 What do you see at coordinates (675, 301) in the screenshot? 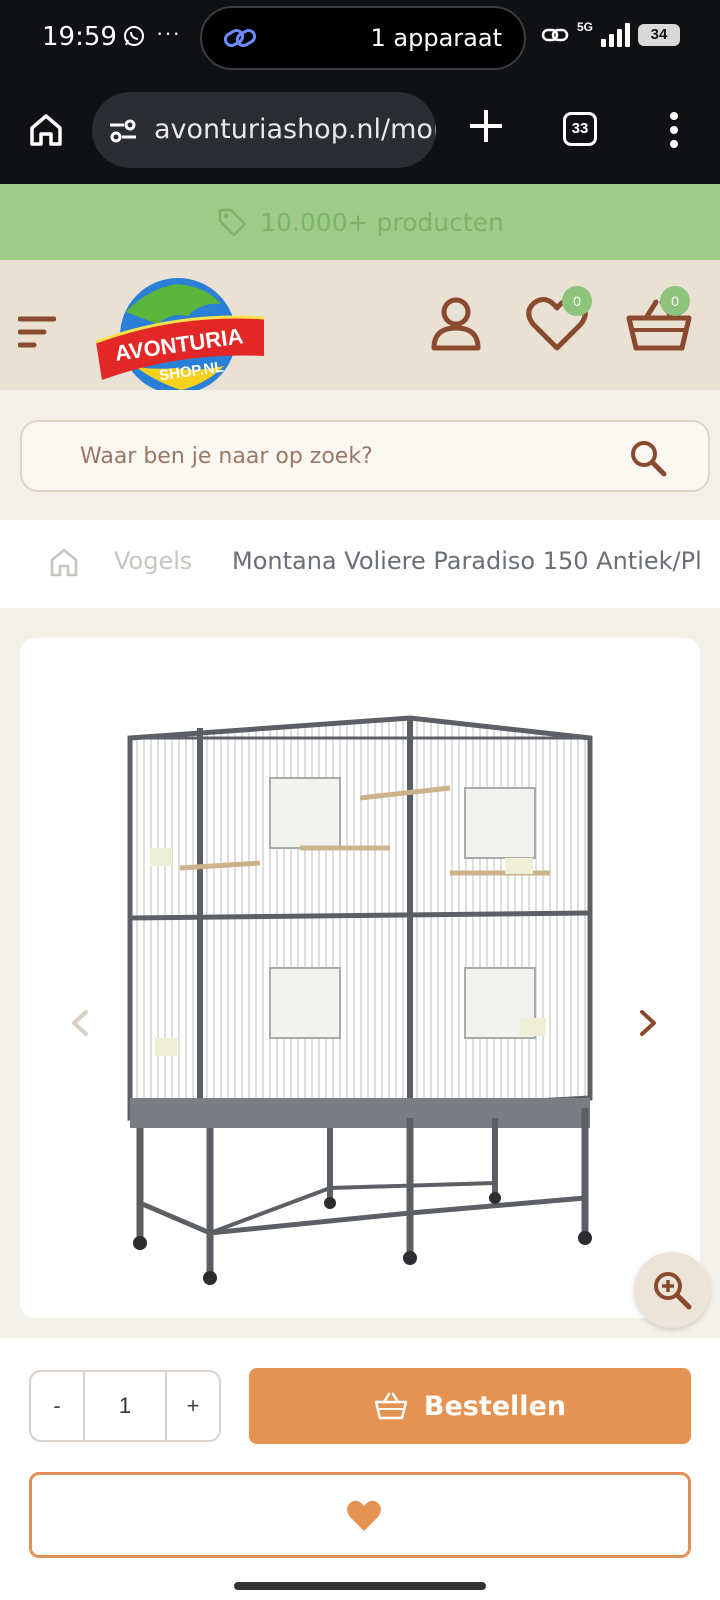
I see `cart-count-badge: 0` at bounding box center [675, 301].